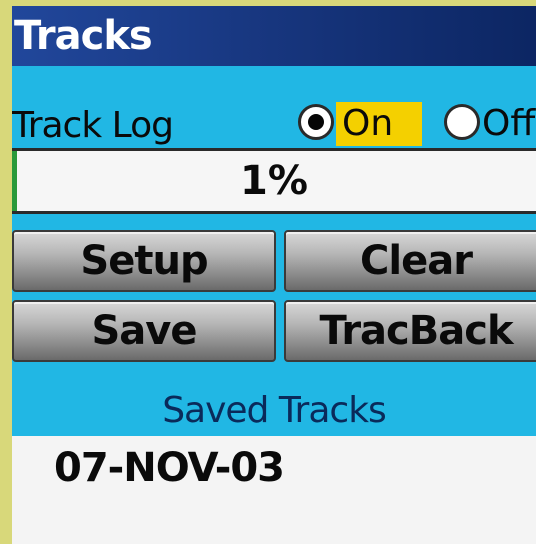 This screenshot has height=544, width=536. Describe the element at coordinates (274, 36) in the screenshot. I see `title-bar: Tracks` at that location.